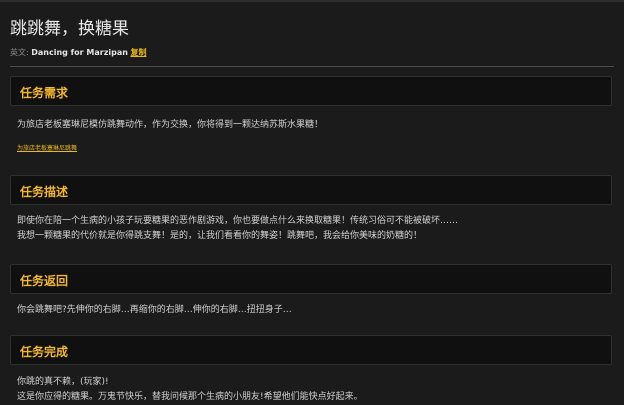 The image size is (624, 405). Describe the element at coordinates (44, 192) in the screenshot. I see `section-title: 任务描述` at that location.